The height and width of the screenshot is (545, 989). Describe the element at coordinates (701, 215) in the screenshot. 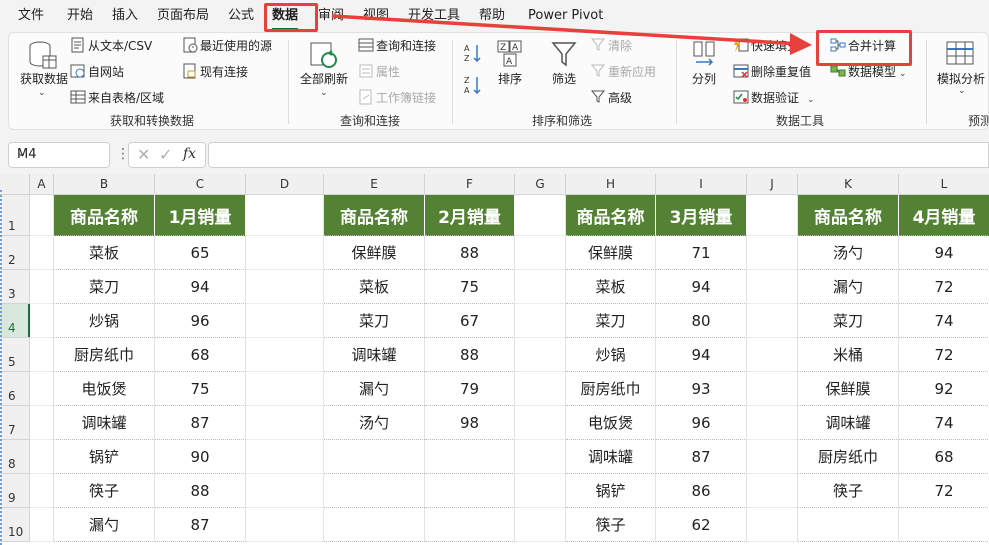

I see `table-header-cell: 3月销量` at that location.